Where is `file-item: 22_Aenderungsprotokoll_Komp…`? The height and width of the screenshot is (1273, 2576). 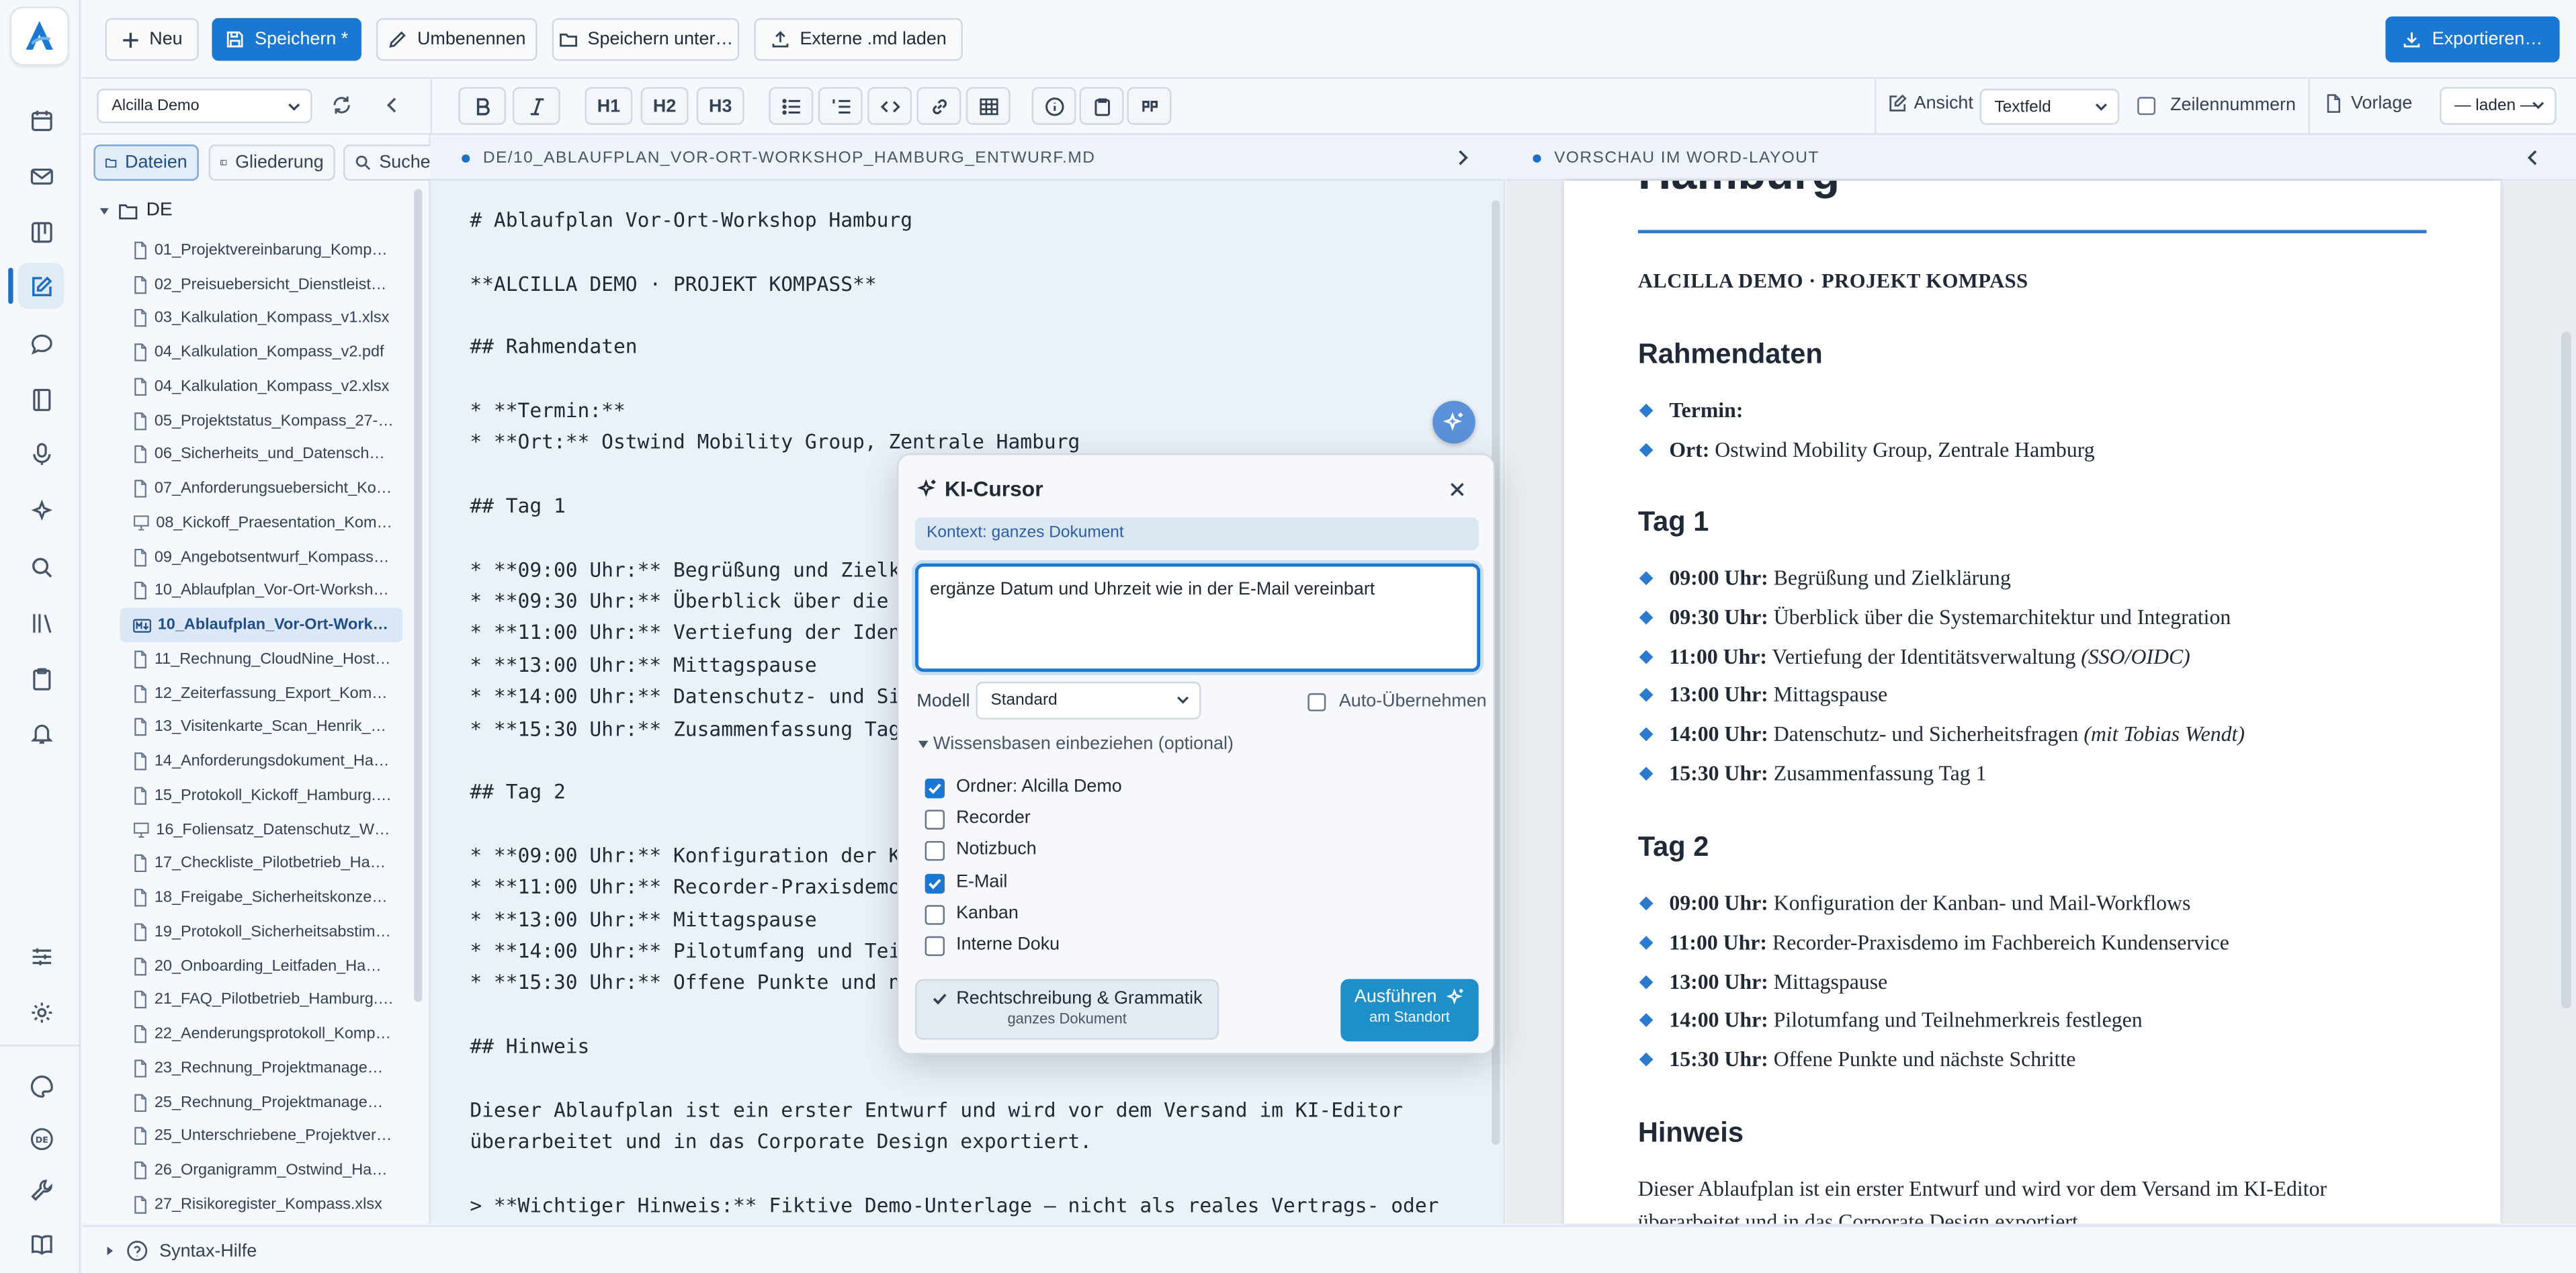 file-item: 22_Aenderungsprotokoll_Komp… is located at coordinates (261, 1034).